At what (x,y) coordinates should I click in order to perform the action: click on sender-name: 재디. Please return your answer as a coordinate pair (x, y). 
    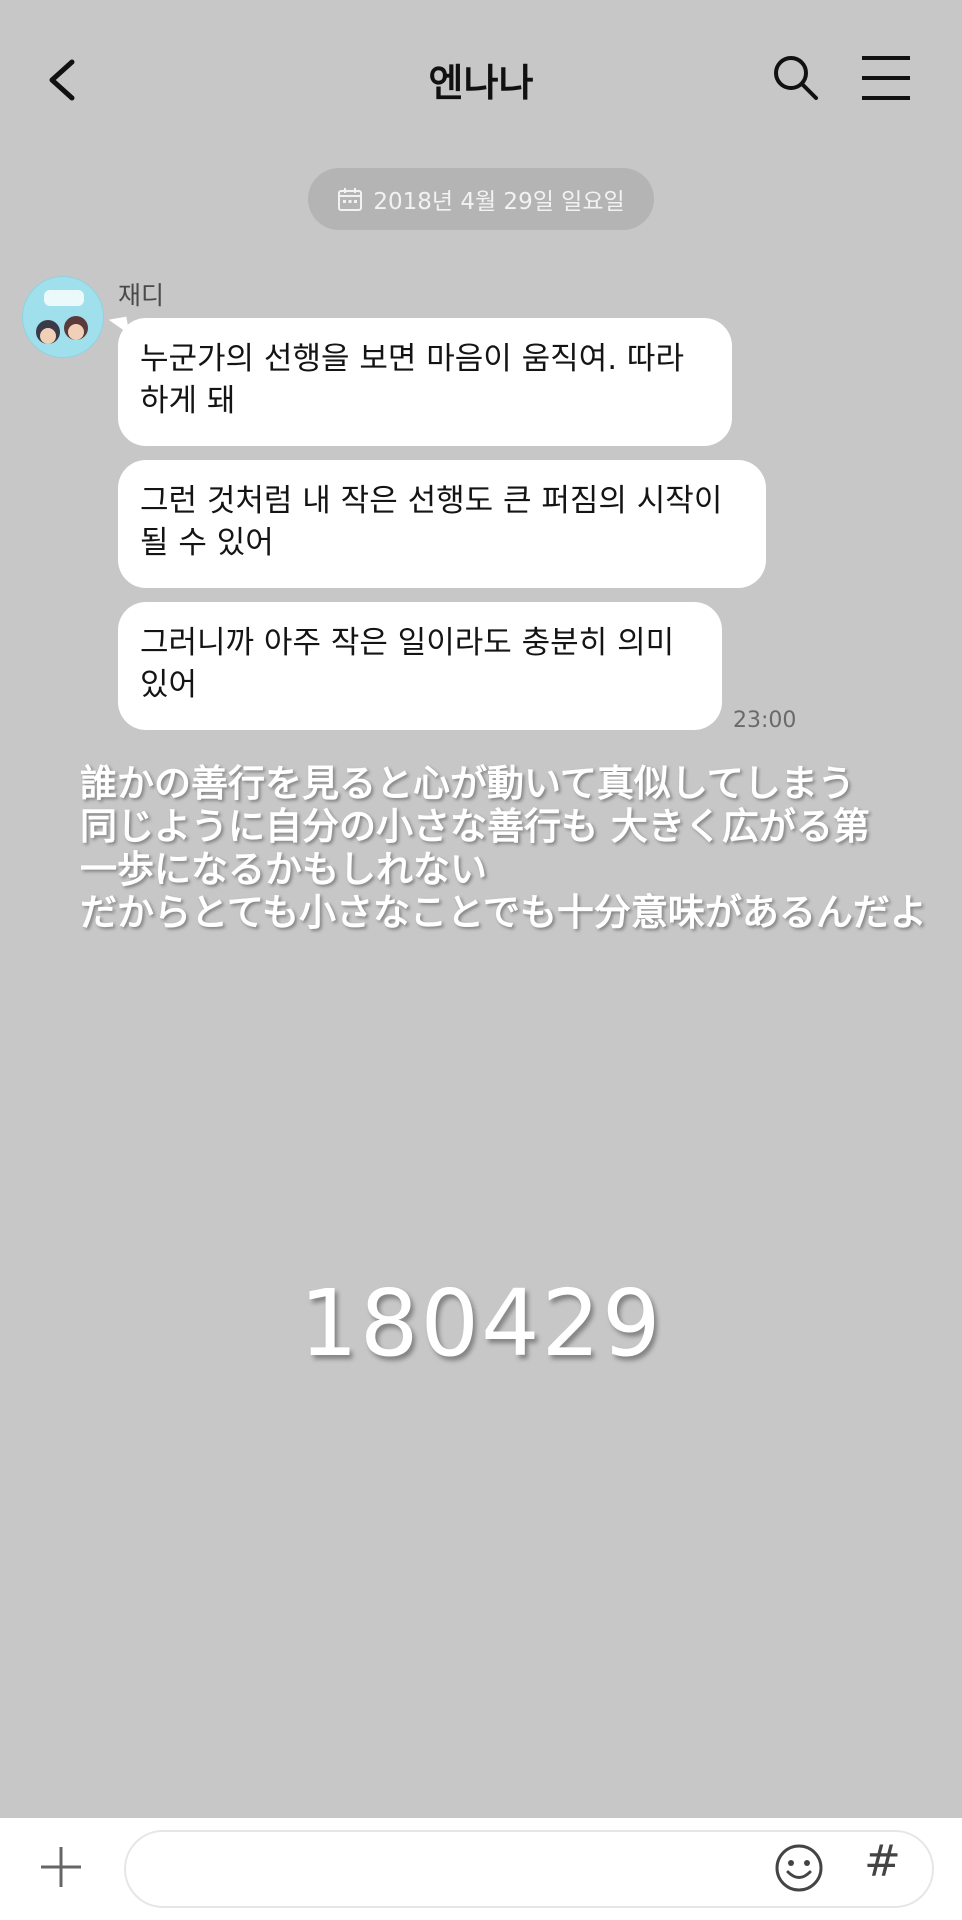
    Looking at the image, I should click on (141, 295).